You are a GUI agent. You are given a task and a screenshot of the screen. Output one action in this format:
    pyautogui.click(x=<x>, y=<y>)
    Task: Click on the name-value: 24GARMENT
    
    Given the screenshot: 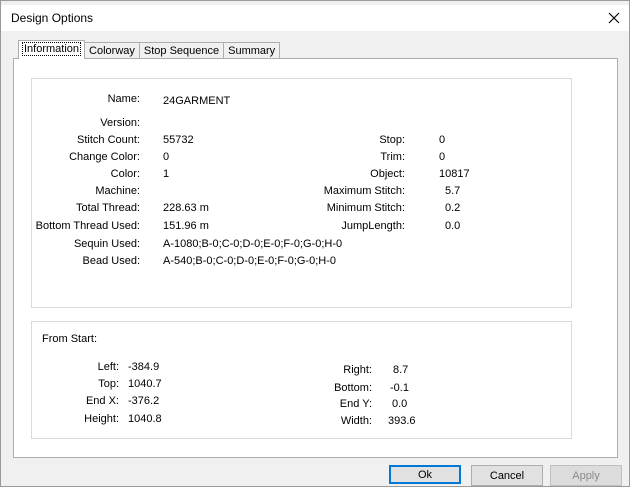 What is the action you would take?
    pyautogui.click(x=197, y=101)
    